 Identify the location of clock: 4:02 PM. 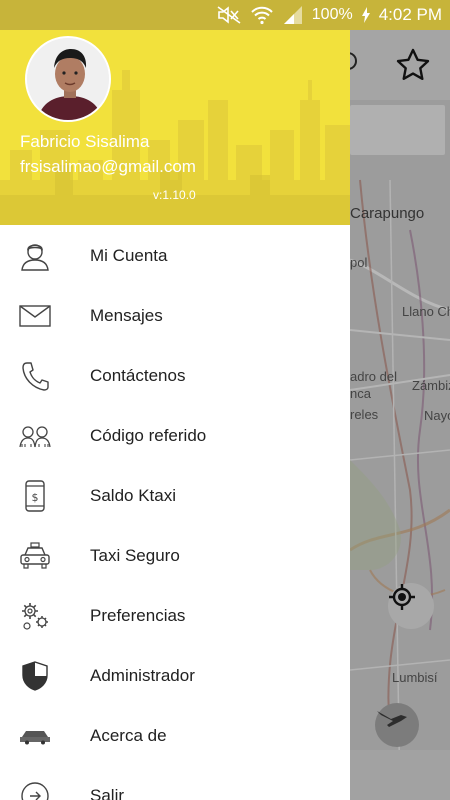
(410, 14).